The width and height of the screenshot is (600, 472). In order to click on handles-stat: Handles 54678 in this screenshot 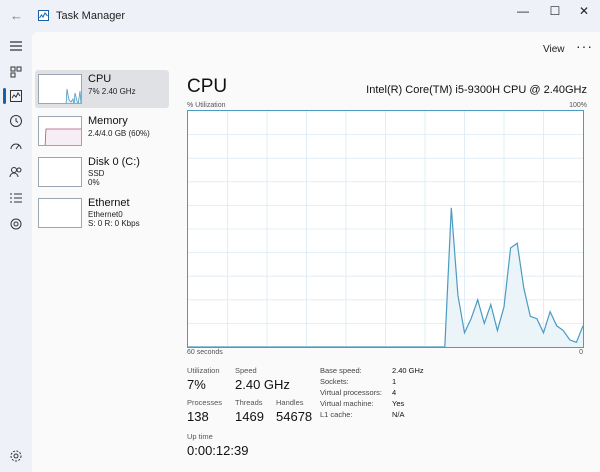, I will do `click(294, 411)`.